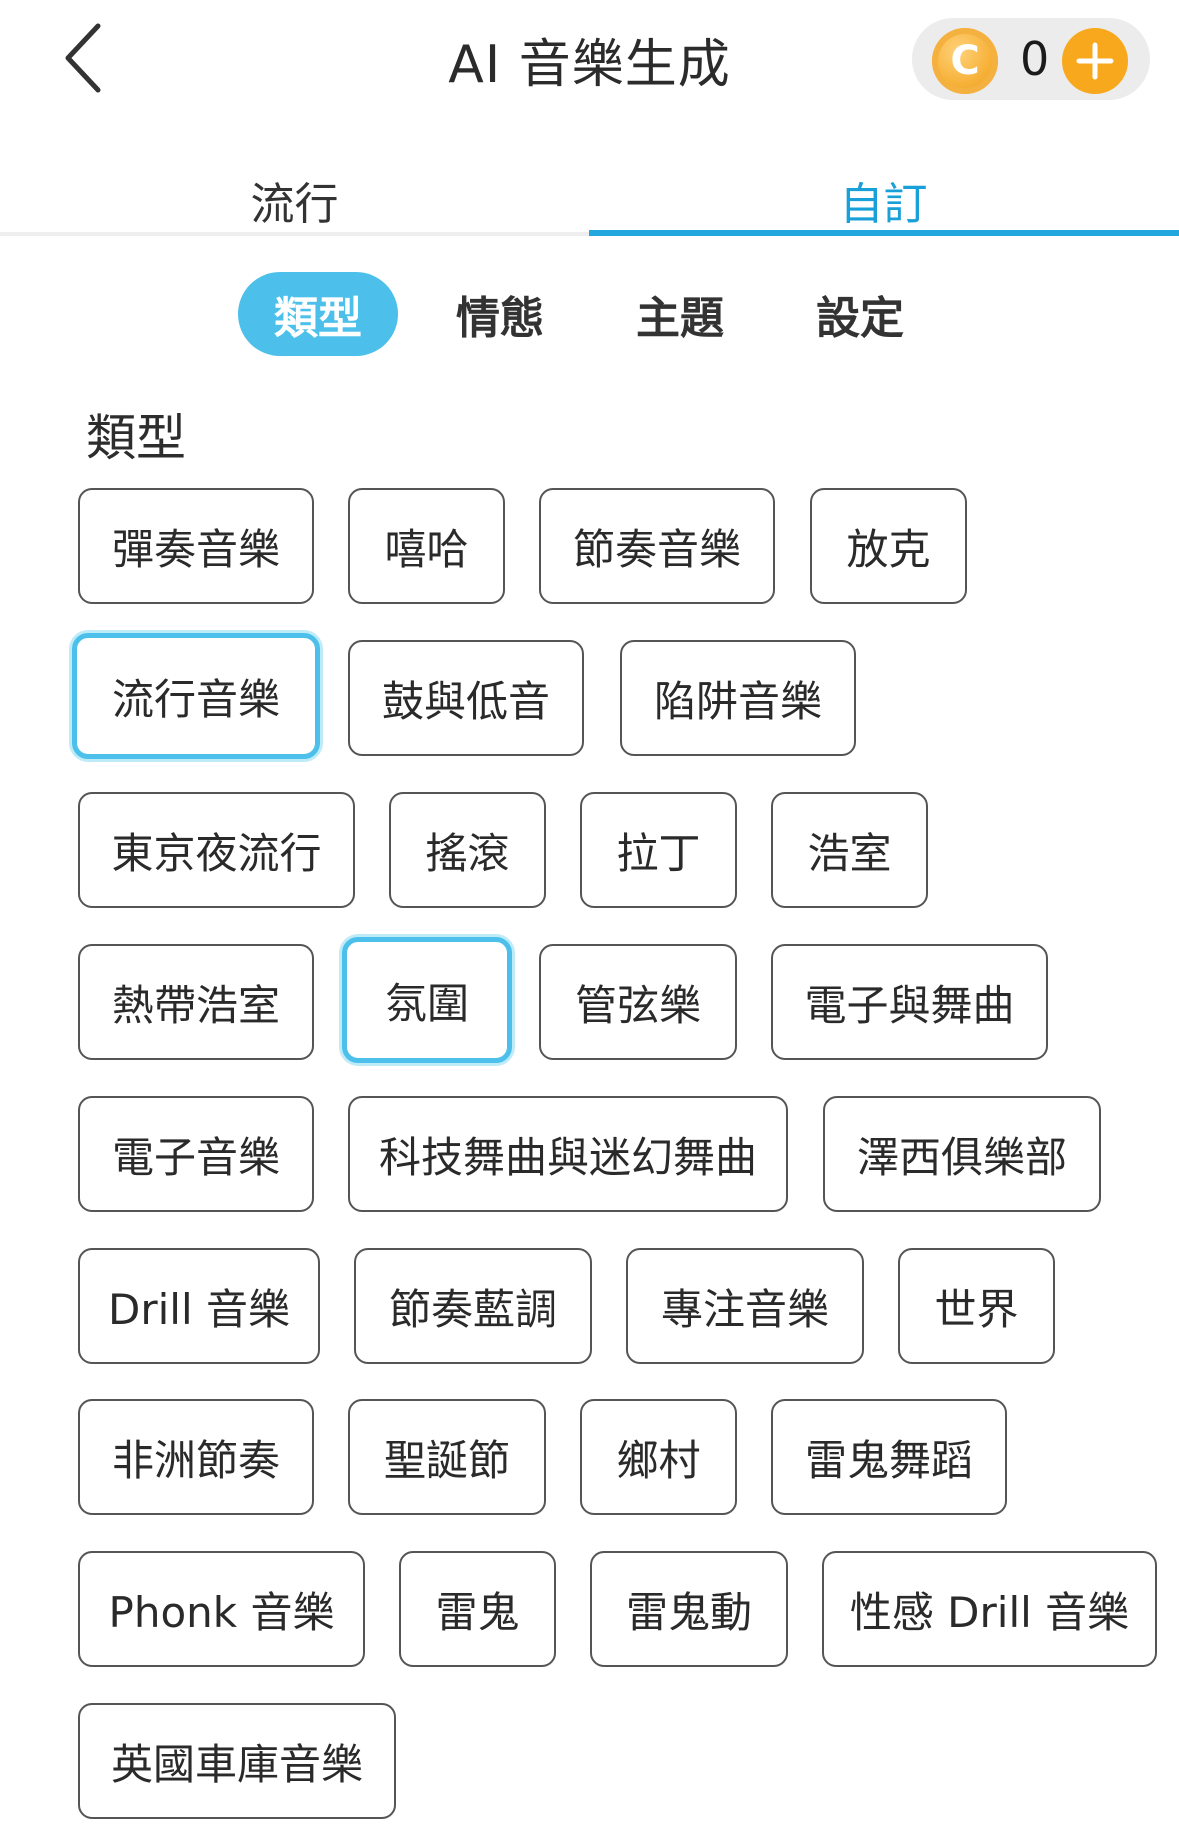 The image size is (1179, 1833). I want to click on subtab-mood: 情態, so click(500, 314).